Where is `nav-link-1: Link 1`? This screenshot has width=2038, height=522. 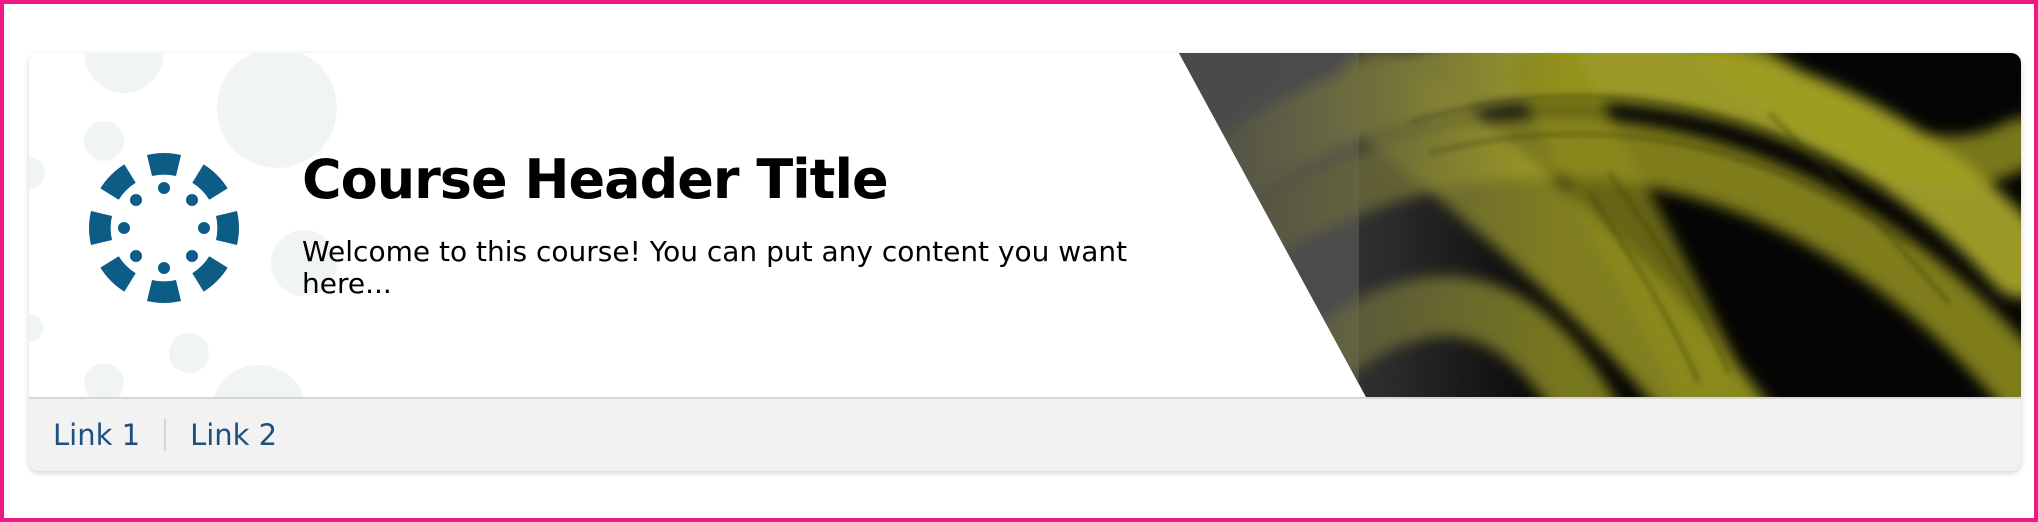 nav-link-1: Link 1 is located at coordinates (96, 435).